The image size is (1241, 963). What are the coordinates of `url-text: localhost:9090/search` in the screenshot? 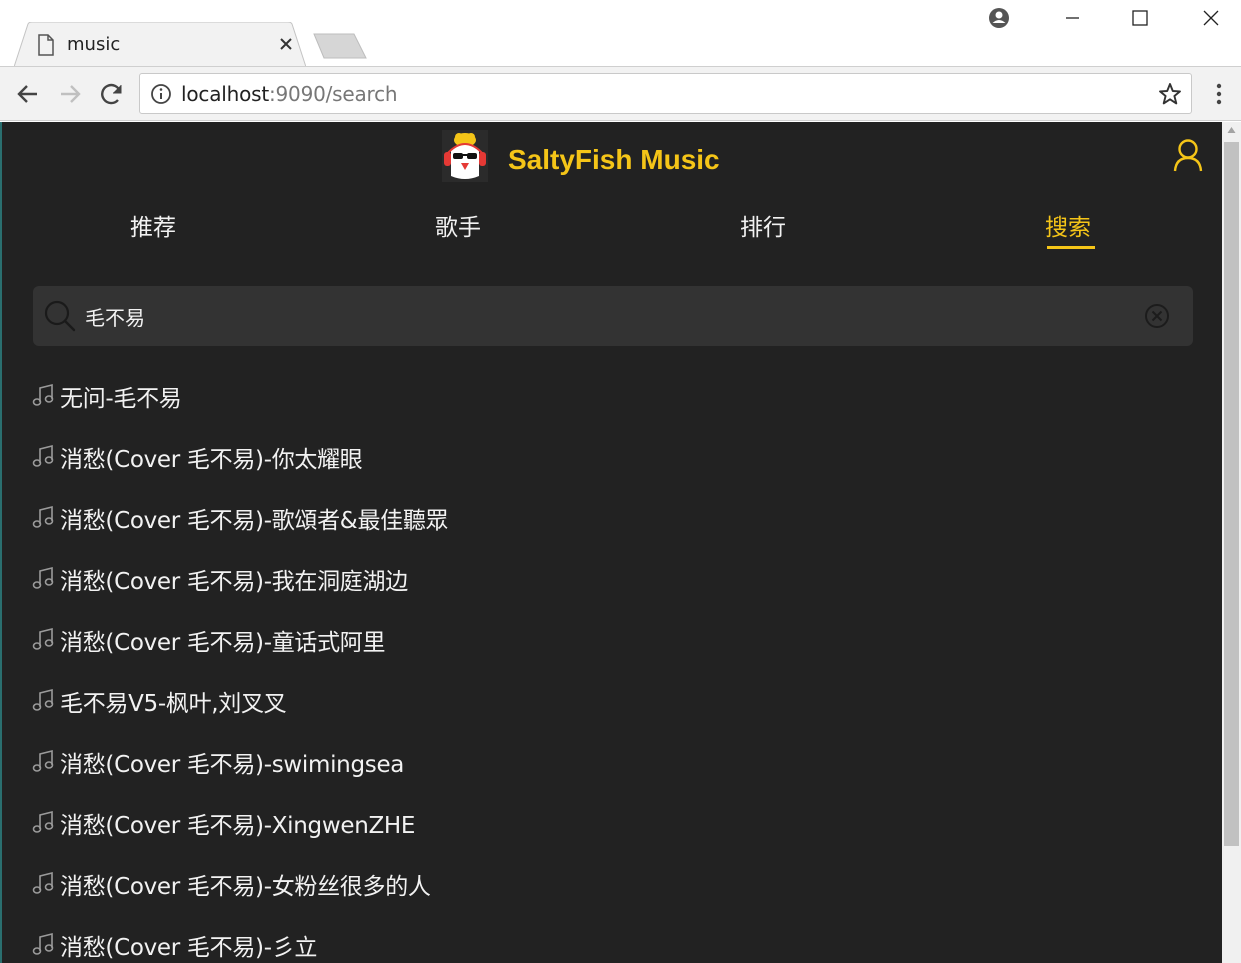 It's located at (289, 94).